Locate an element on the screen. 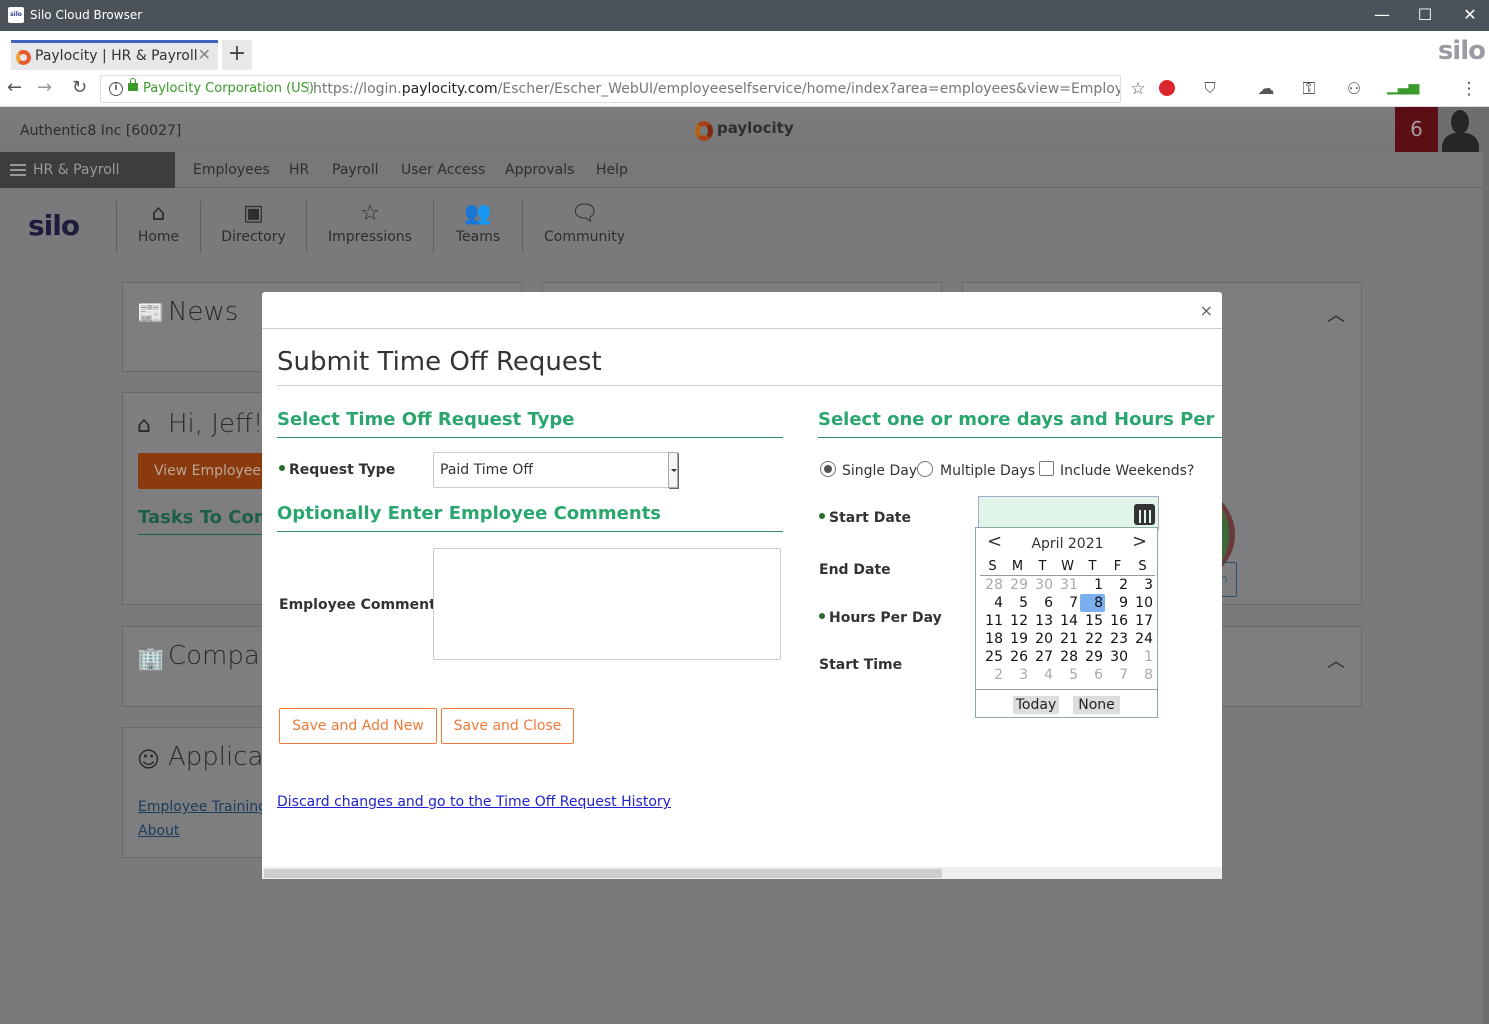 The width and height of the screenshot is (1489, 1024). calendar-day: 25 is located at coordinates (992, 657).